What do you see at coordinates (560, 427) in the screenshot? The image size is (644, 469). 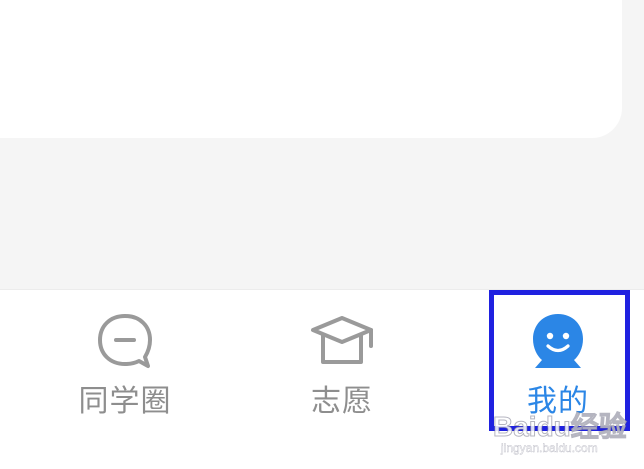 I see `watermark-logo: Baidu经验` at bounding box center [560, 427].